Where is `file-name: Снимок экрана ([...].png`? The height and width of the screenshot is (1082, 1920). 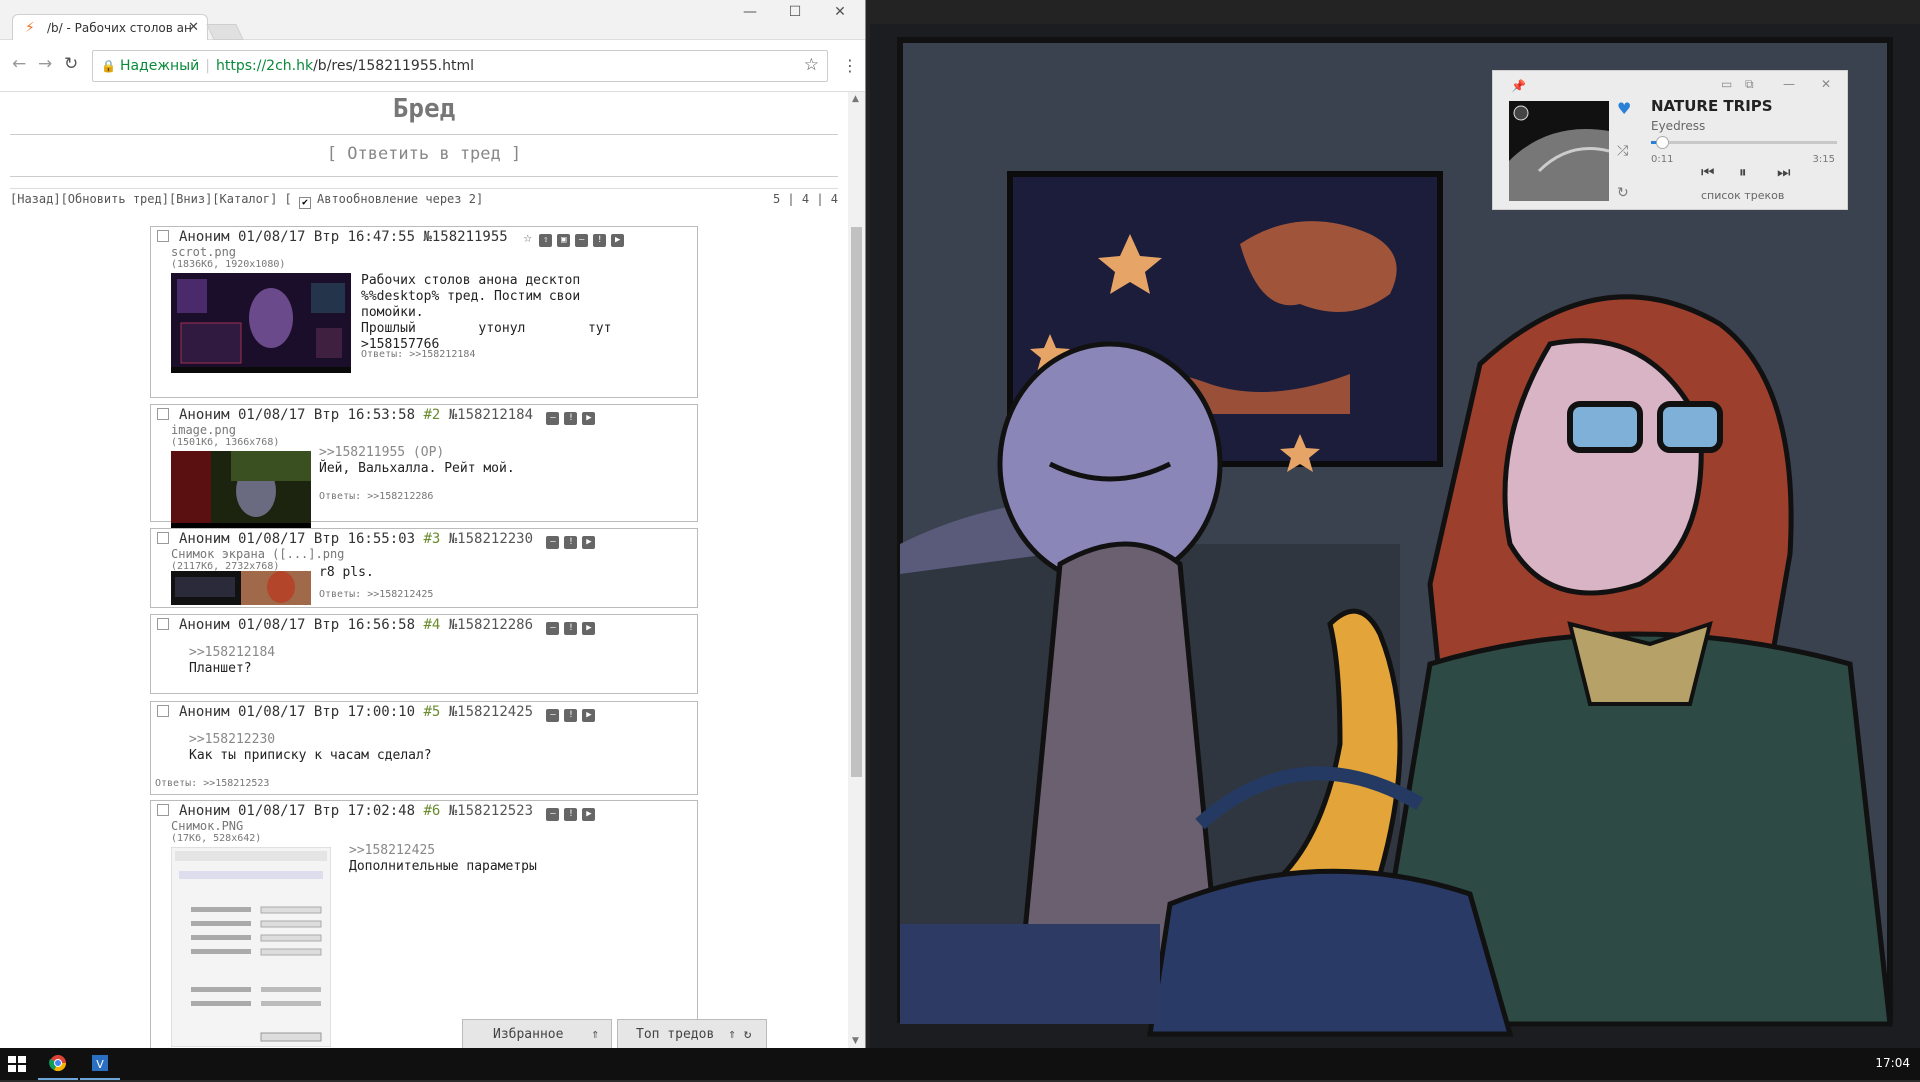 file-name: Снимок экрана ([...].png is located at coordinates (257, 554).